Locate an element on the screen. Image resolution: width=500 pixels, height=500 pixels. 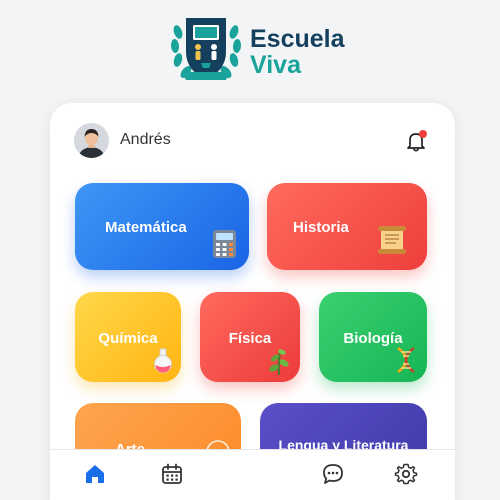
avatar is located at coordinates (91, 140).